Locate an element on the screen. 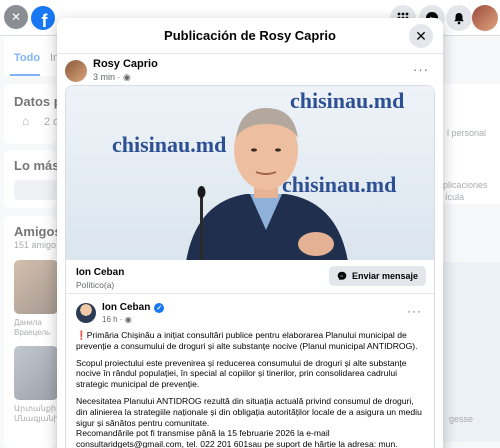 The width and height of the screenshot is (500, 448). shared-profile-row: Ion Ceban Político(a) Enviar mensaje is located at coordinates (250, 277).